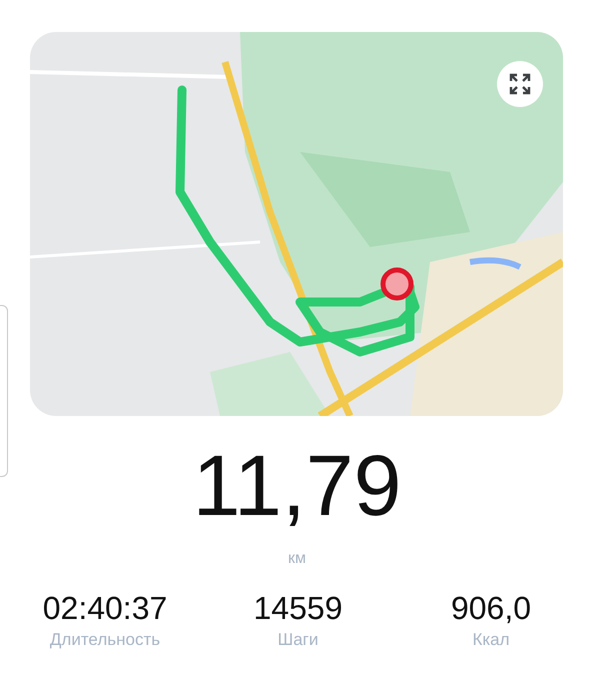 The image size is (594, 680). Describe the element at coordinates (105, 608) in the screenshot. I see `stat-value: 02:40:37` at that location.